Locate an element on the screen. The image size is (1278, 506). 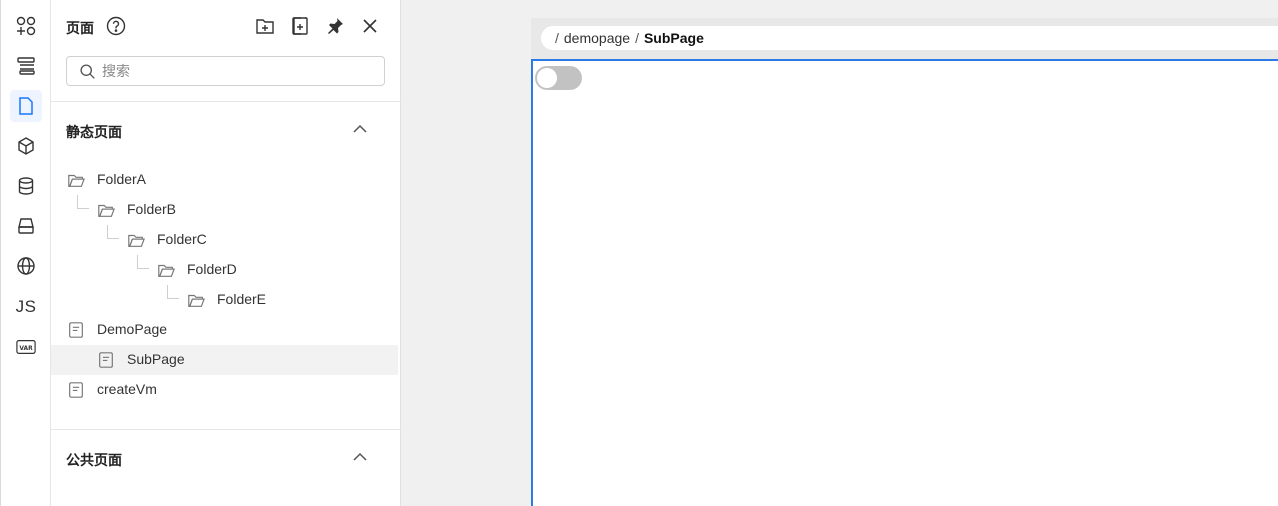
close-button is located at coordinates (370, 26).